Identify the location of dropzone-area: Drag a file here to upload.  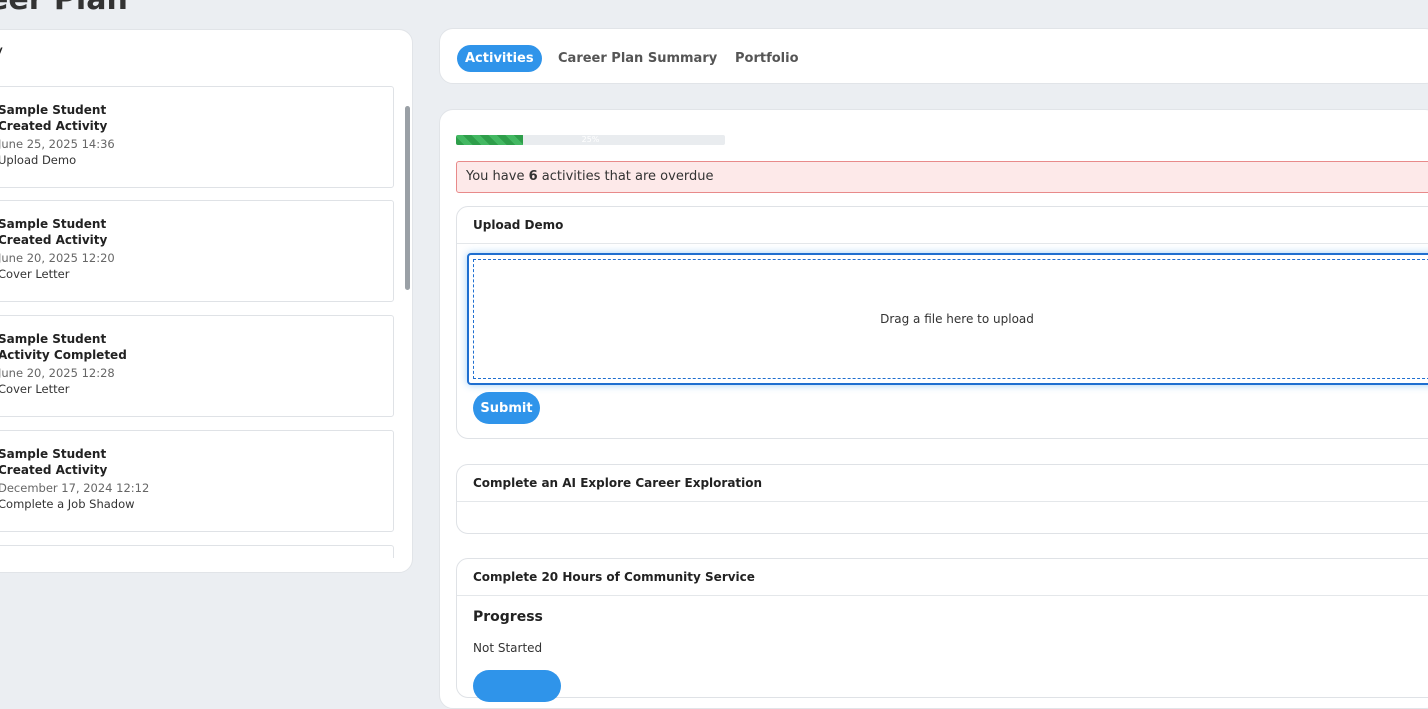
(950, 319).